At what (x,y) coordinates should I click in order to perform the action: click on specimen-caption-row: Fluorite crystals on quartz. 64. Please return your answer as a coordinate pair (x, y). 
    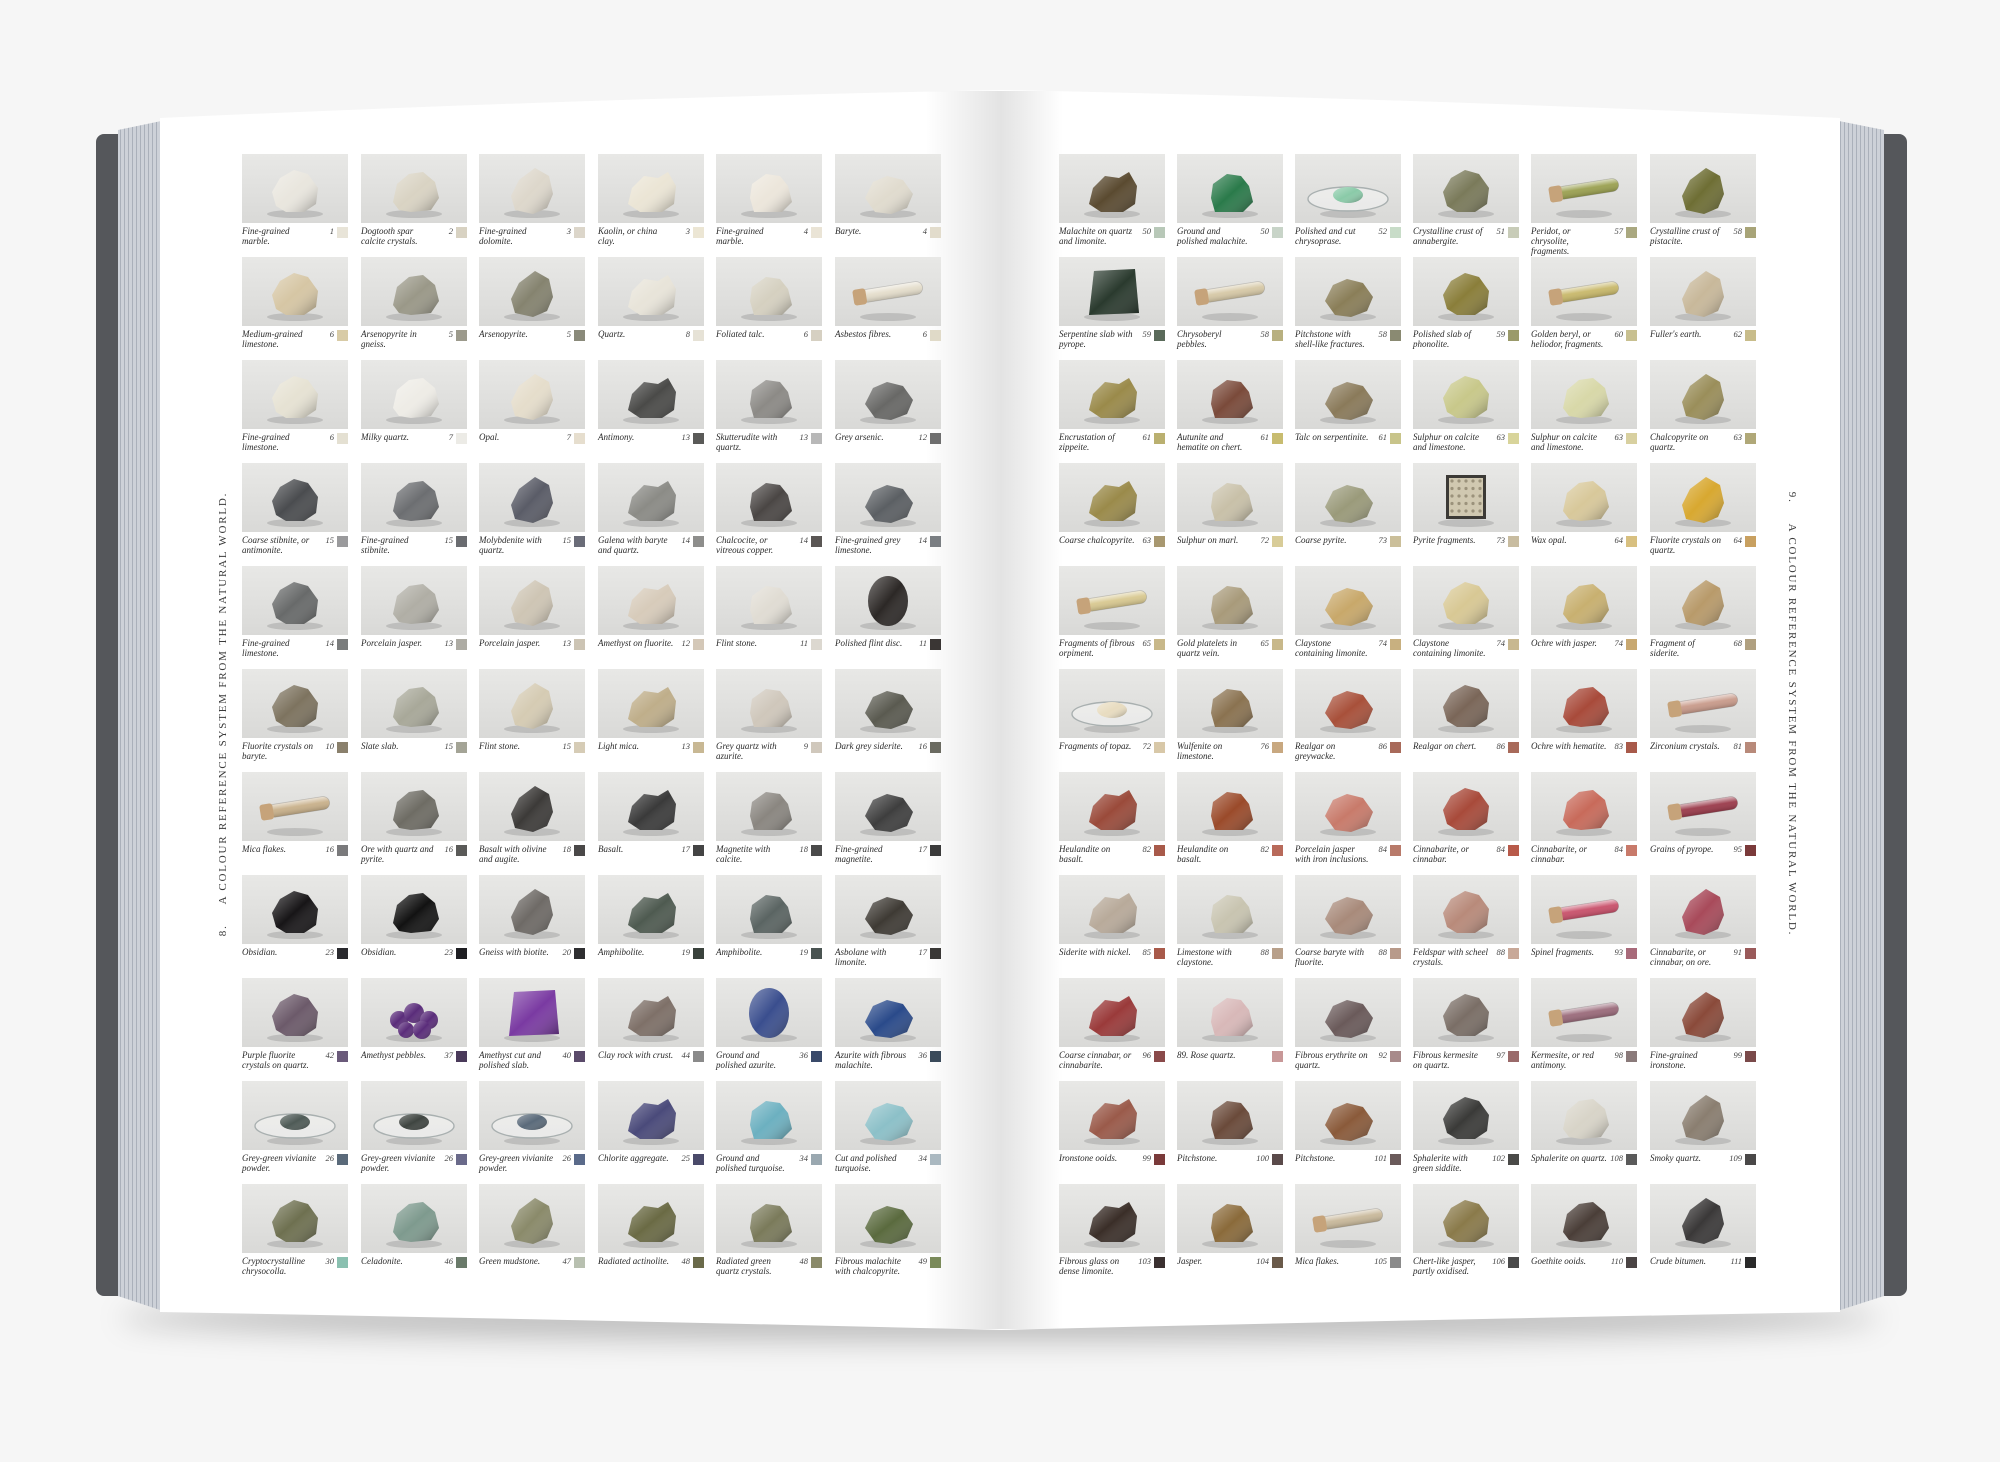
    Looking at the image, I should click on (1703, 550).